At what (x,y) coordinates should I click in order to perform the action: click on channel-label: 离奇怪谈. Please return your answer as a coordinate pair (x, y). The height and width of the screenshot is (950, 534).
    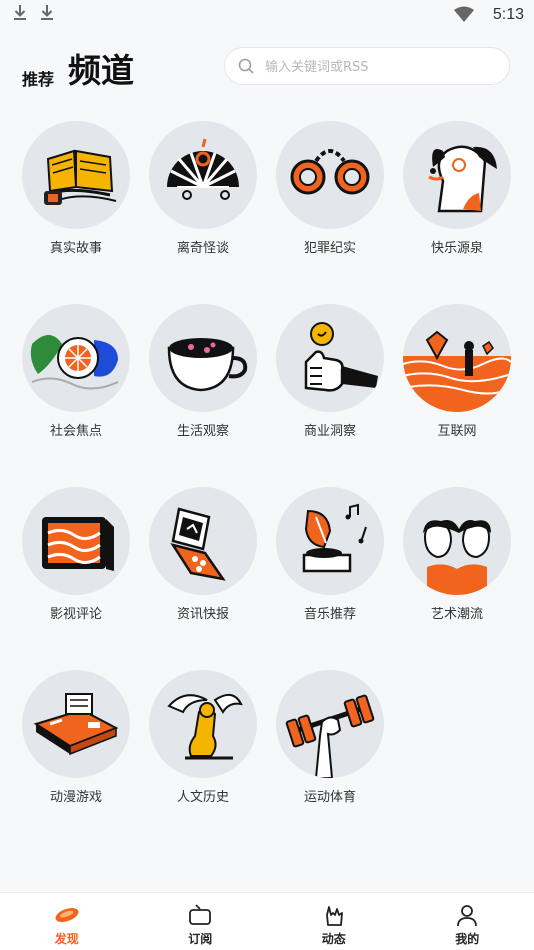
    Looking at the image, I should click on (203, 249).